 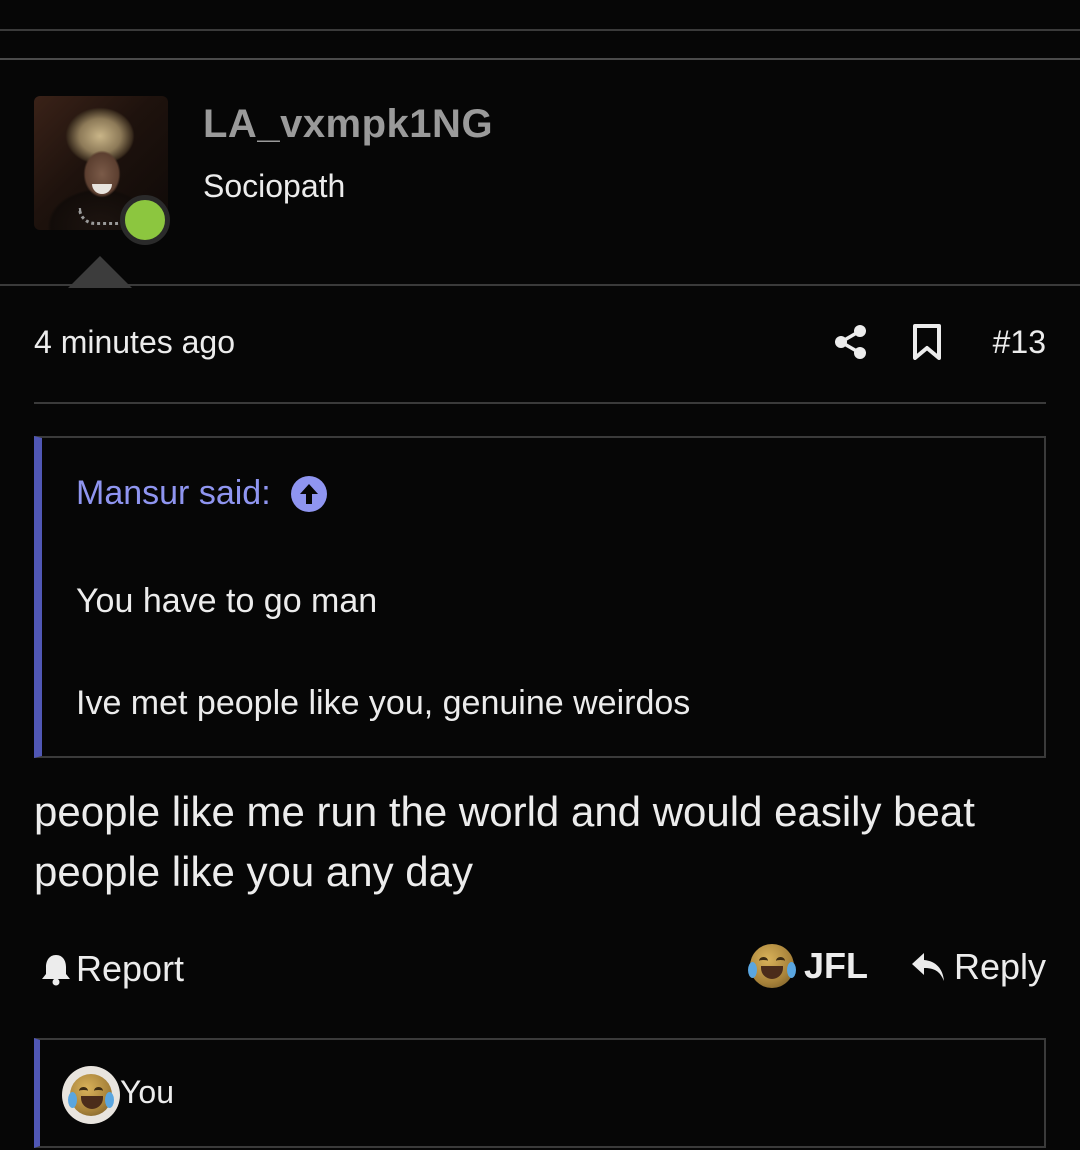 I want to click on reactions-bar: You, so click(x=540, y=1093).